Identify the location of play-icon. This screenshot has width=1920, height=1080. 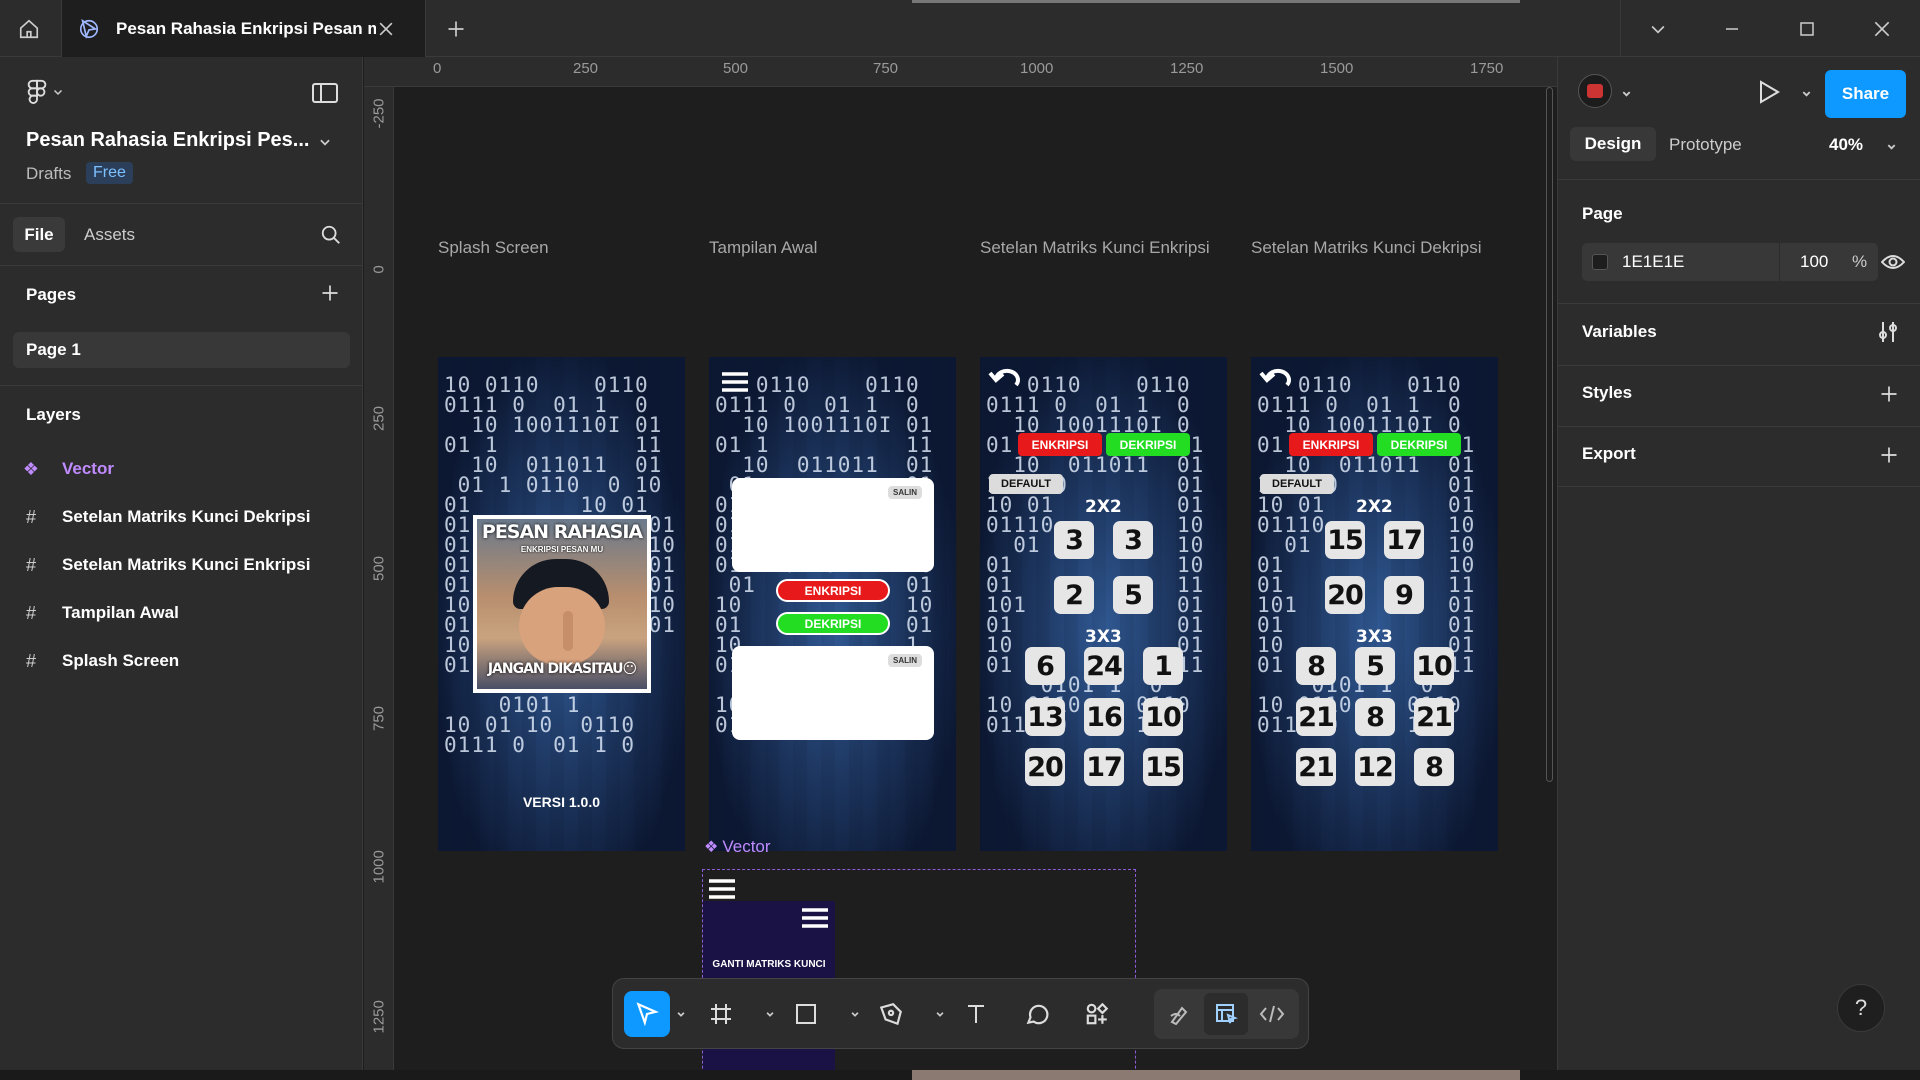
(1769, 92).